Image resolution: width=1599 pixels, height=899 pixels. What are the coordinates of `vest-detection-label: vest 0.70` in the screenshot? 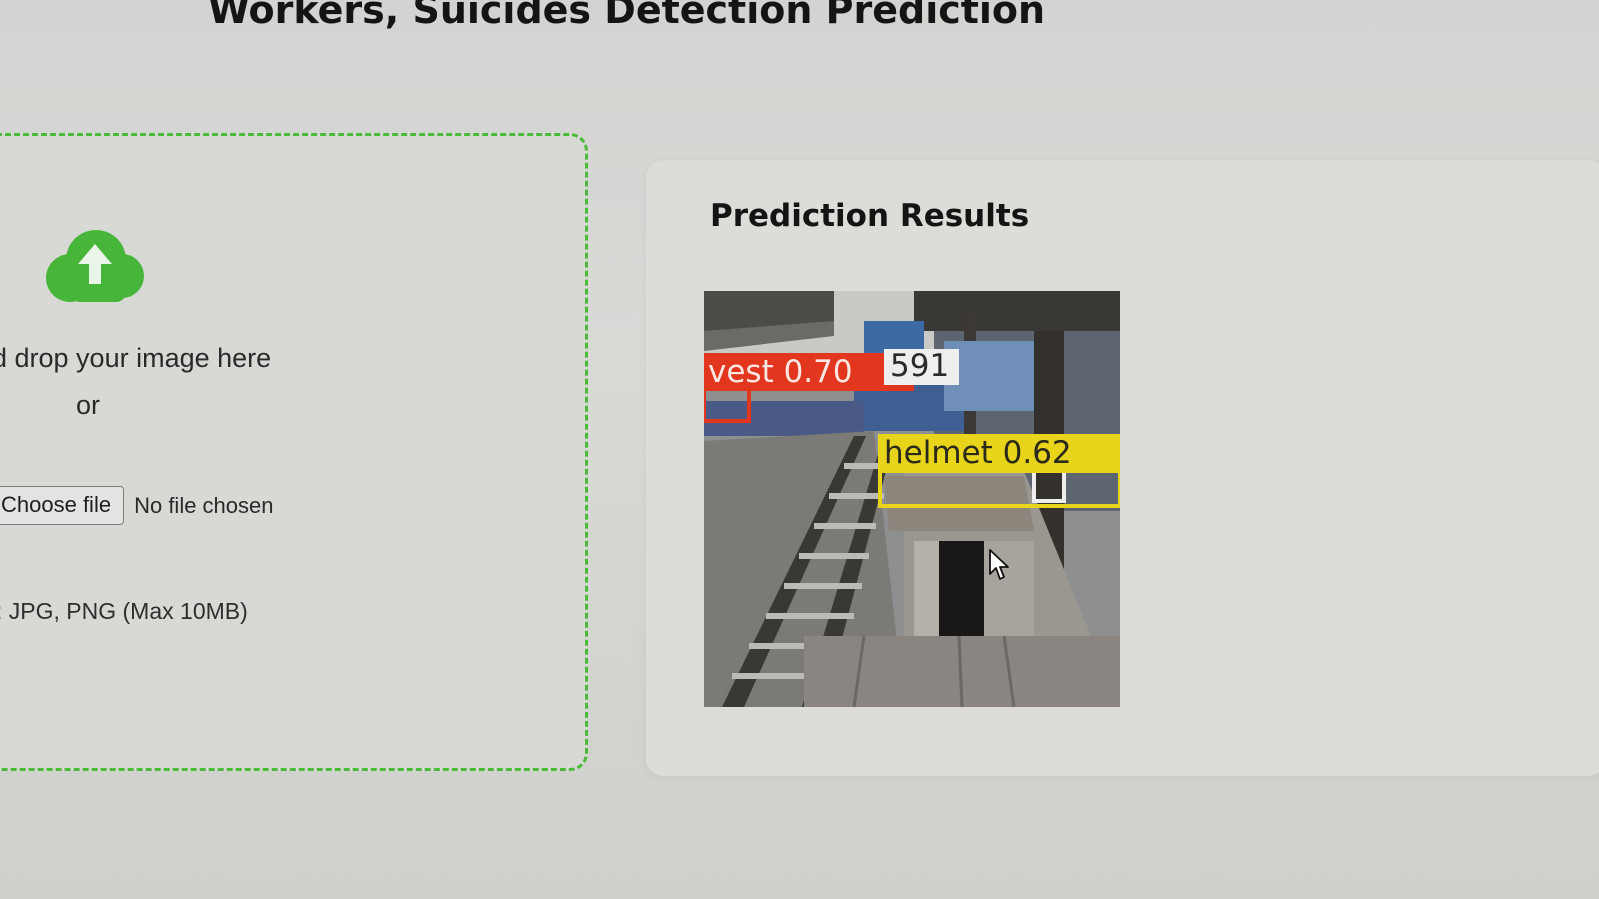 It's located at (780, 372).